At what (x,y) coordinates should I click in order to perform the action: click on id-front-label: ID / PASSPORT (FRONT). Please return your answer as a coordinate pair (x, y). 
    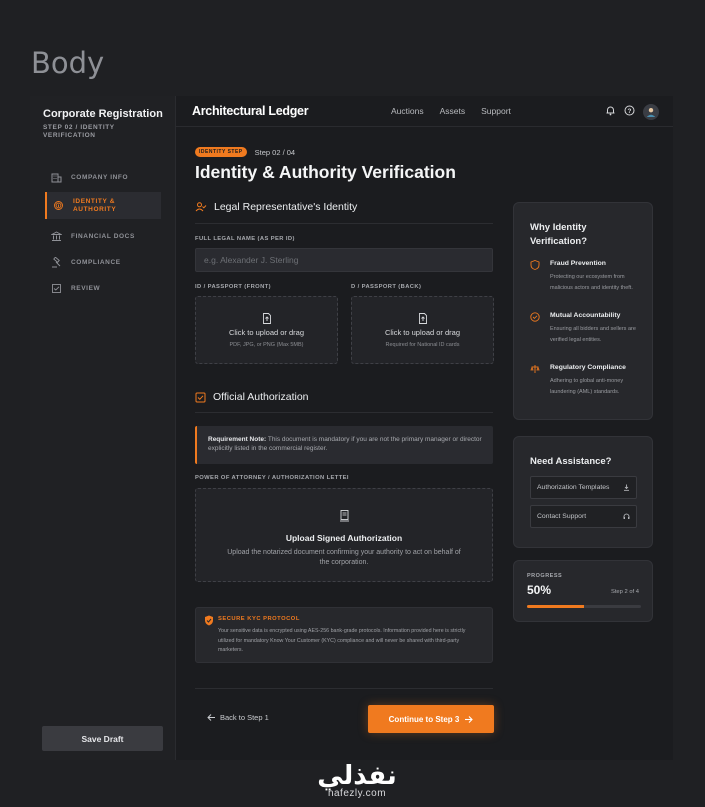
    Looking at the image, I should click on (233, 287).